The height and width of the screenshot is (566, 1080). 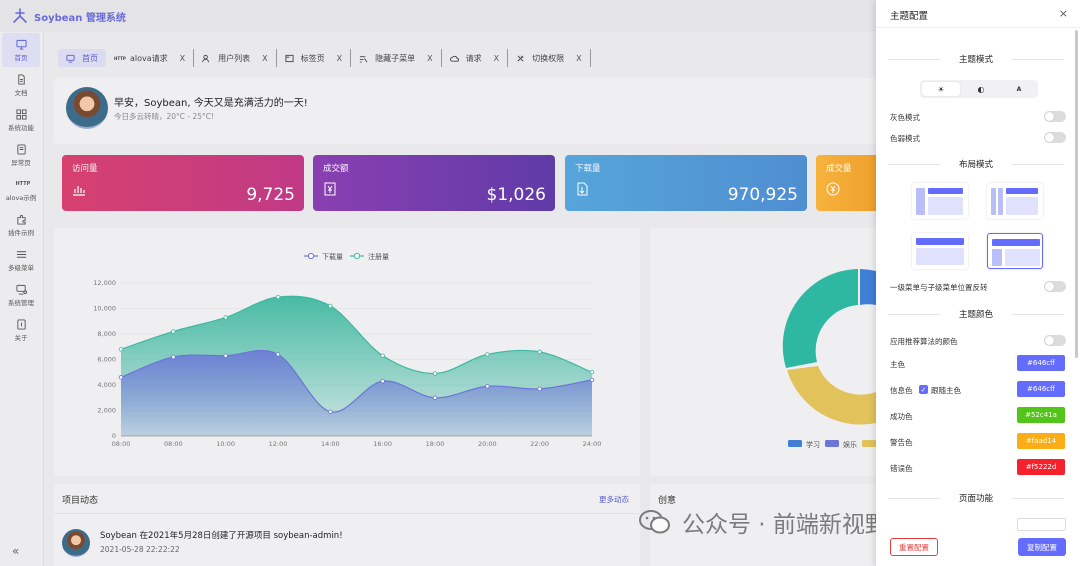 I want to click on monitor-icon, so click(x=21, y=44).